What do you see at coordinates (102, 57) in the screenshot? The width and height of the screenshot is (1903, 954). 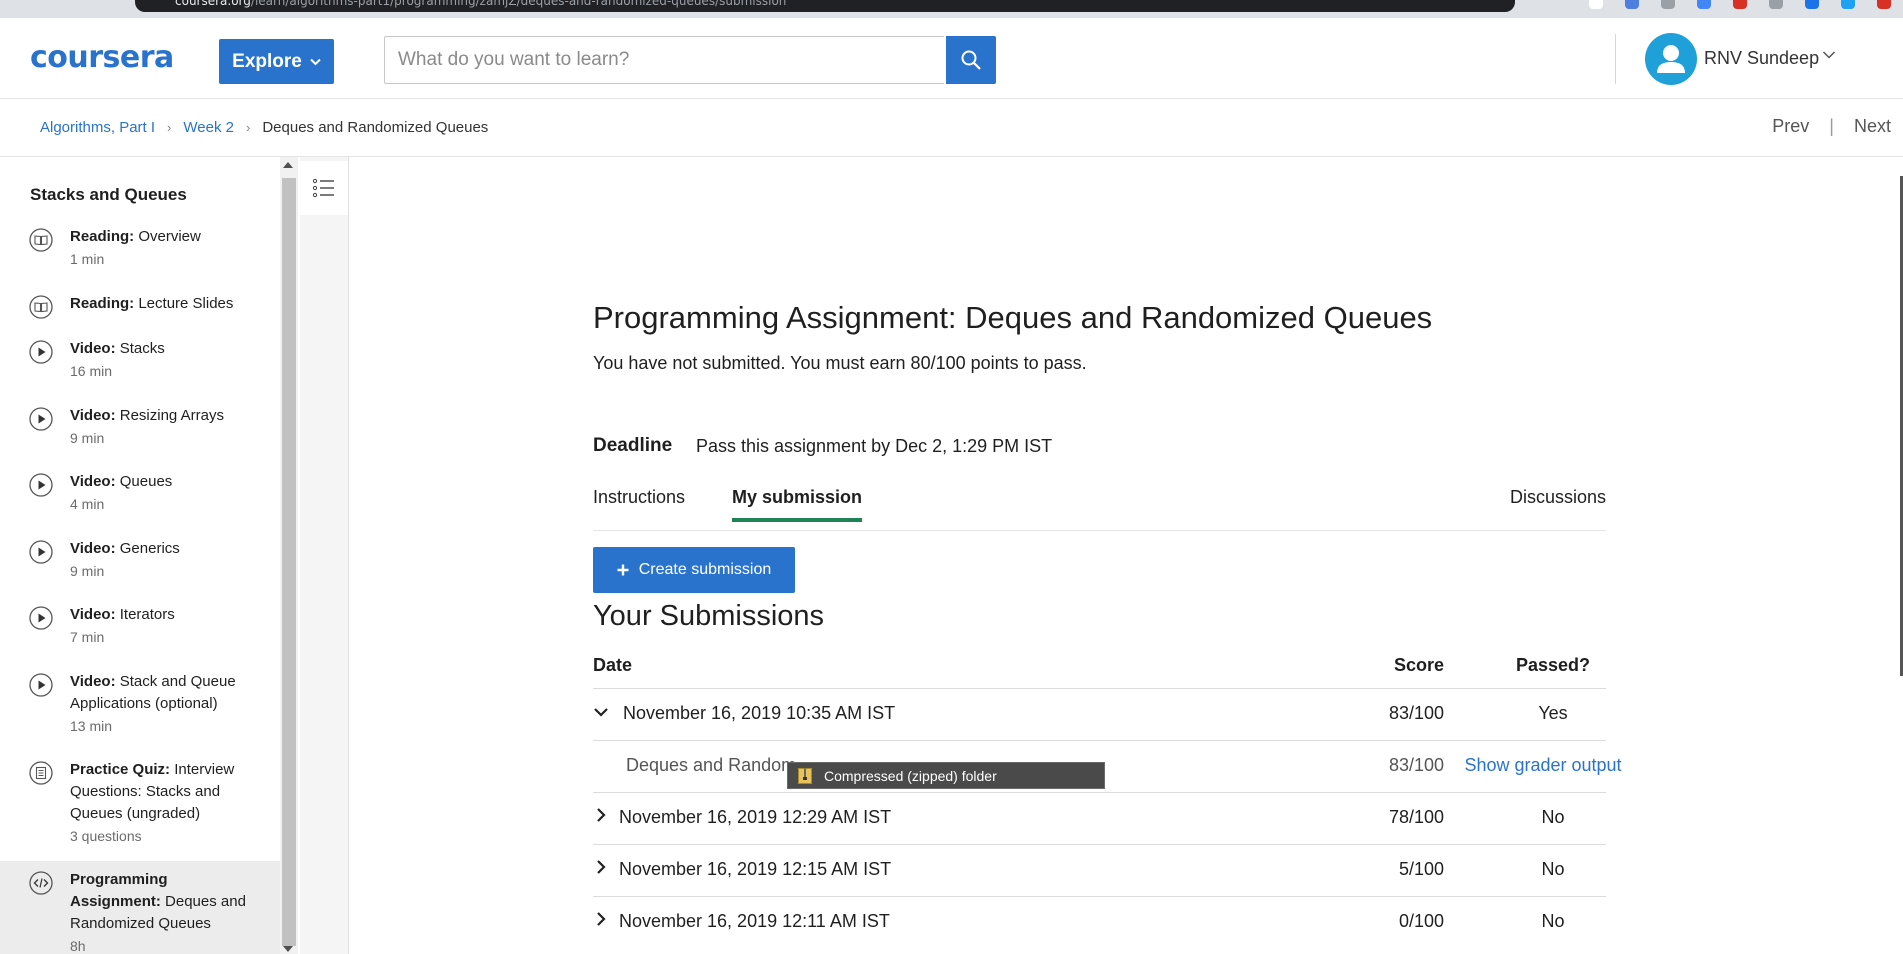 I see `coursera-logo: coursera` at bounding box center [102, 57].